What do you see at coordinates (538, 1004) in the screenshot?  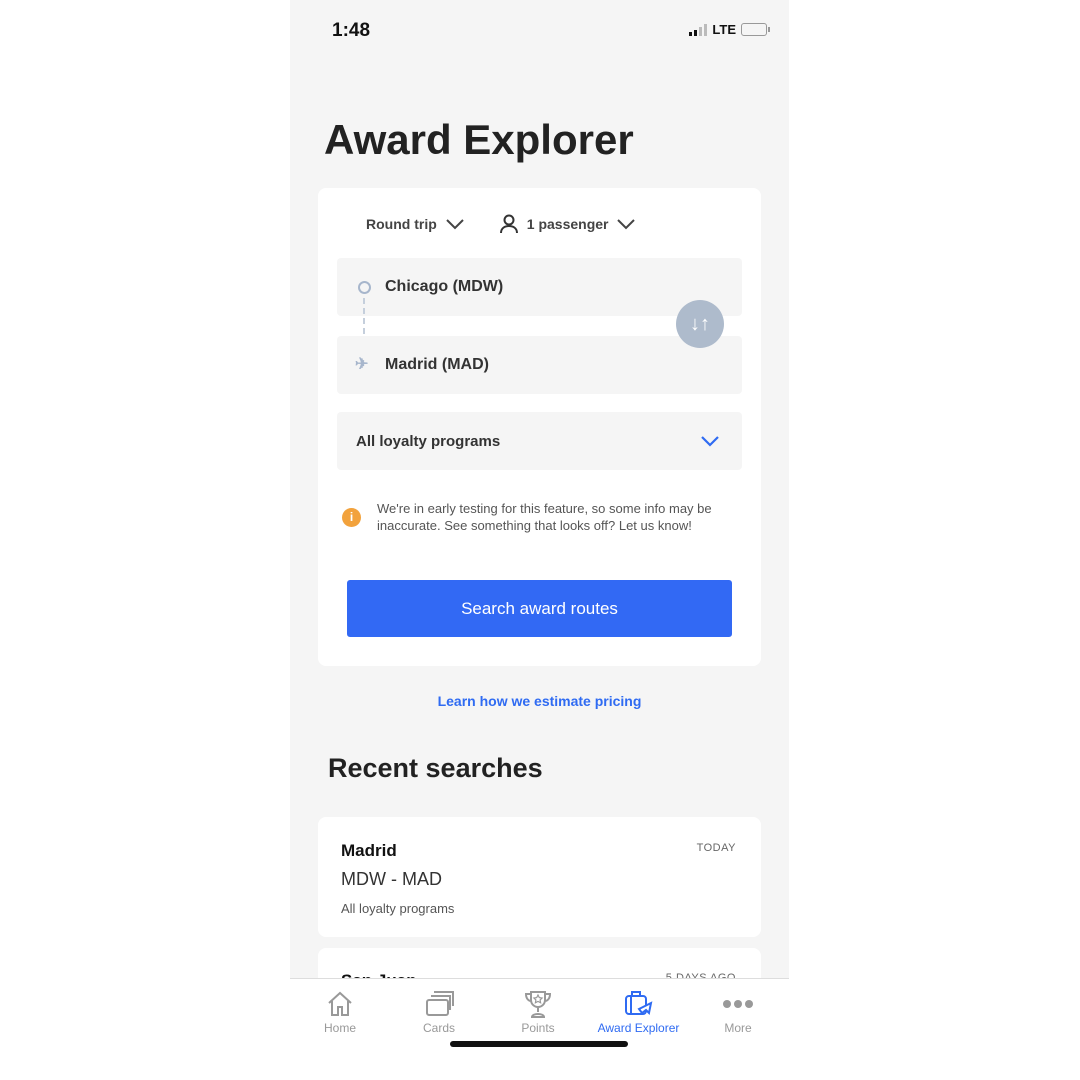 I see `trophy-icon` at bounding box center [538, 1004].